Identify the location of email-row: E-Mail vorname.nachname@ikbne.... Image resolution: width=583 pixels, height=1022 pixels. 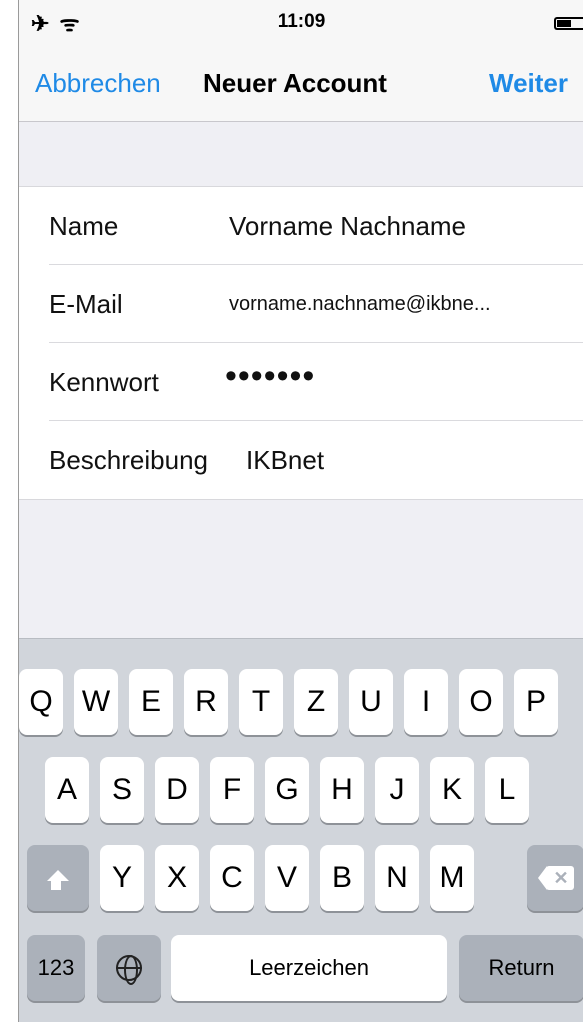
(301, 304).